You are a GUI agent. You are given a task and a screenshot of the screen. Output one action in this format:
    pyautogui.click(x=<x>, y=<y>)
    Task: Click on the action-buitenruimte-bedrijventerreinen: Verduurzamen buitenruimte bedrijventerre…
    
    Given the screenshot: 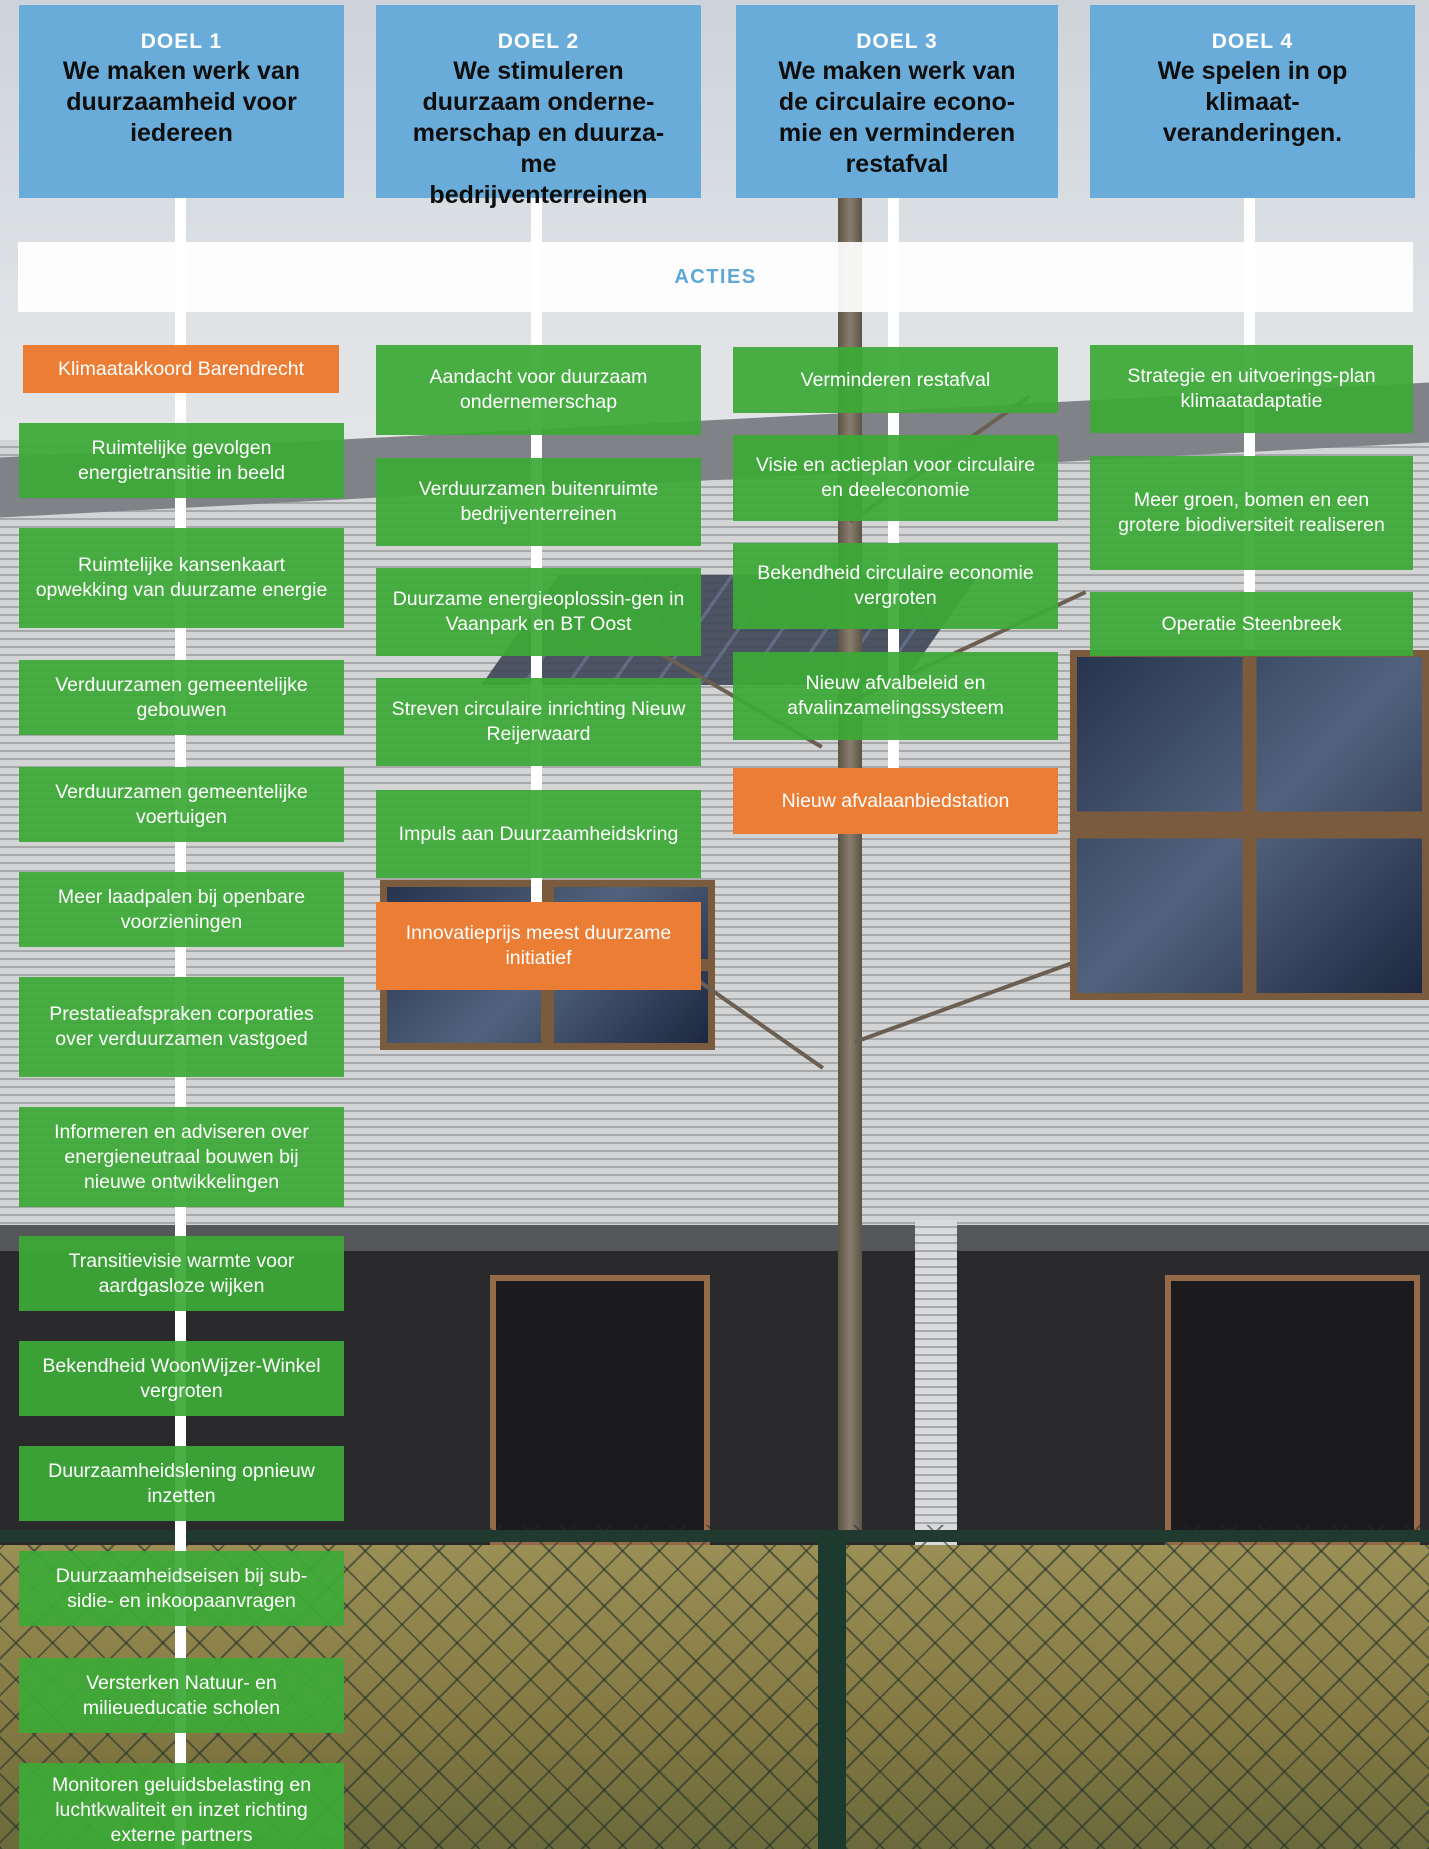 What is the action you would take?
    pyautogui.click(x=538, y=502)
    